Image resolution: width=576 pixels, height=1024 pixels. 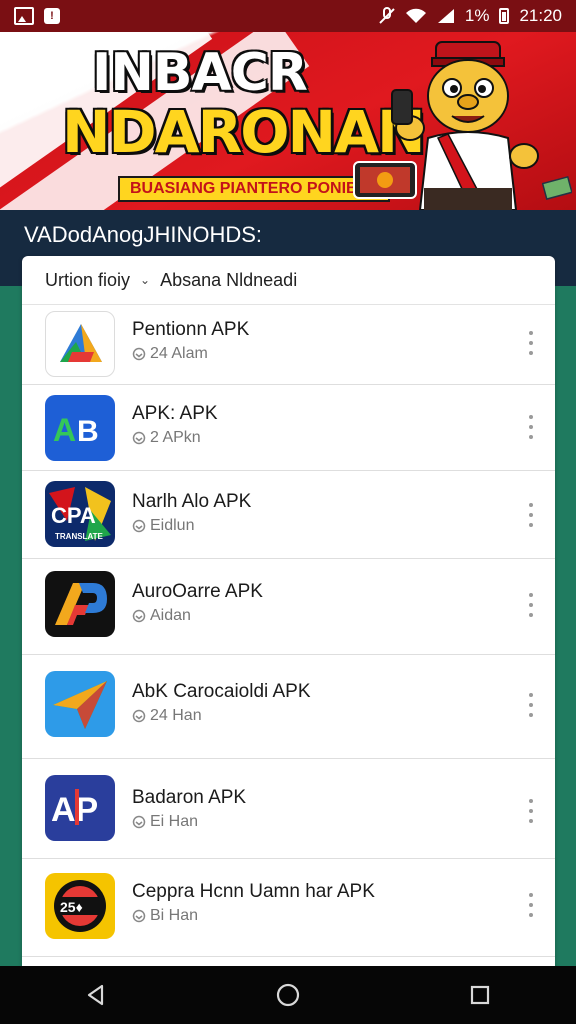 What do you see at coordinates (143, 234) in the screenshot?
I see `section-title: VADodAnogJHINOHDS:` at bounding box center [143, 234].